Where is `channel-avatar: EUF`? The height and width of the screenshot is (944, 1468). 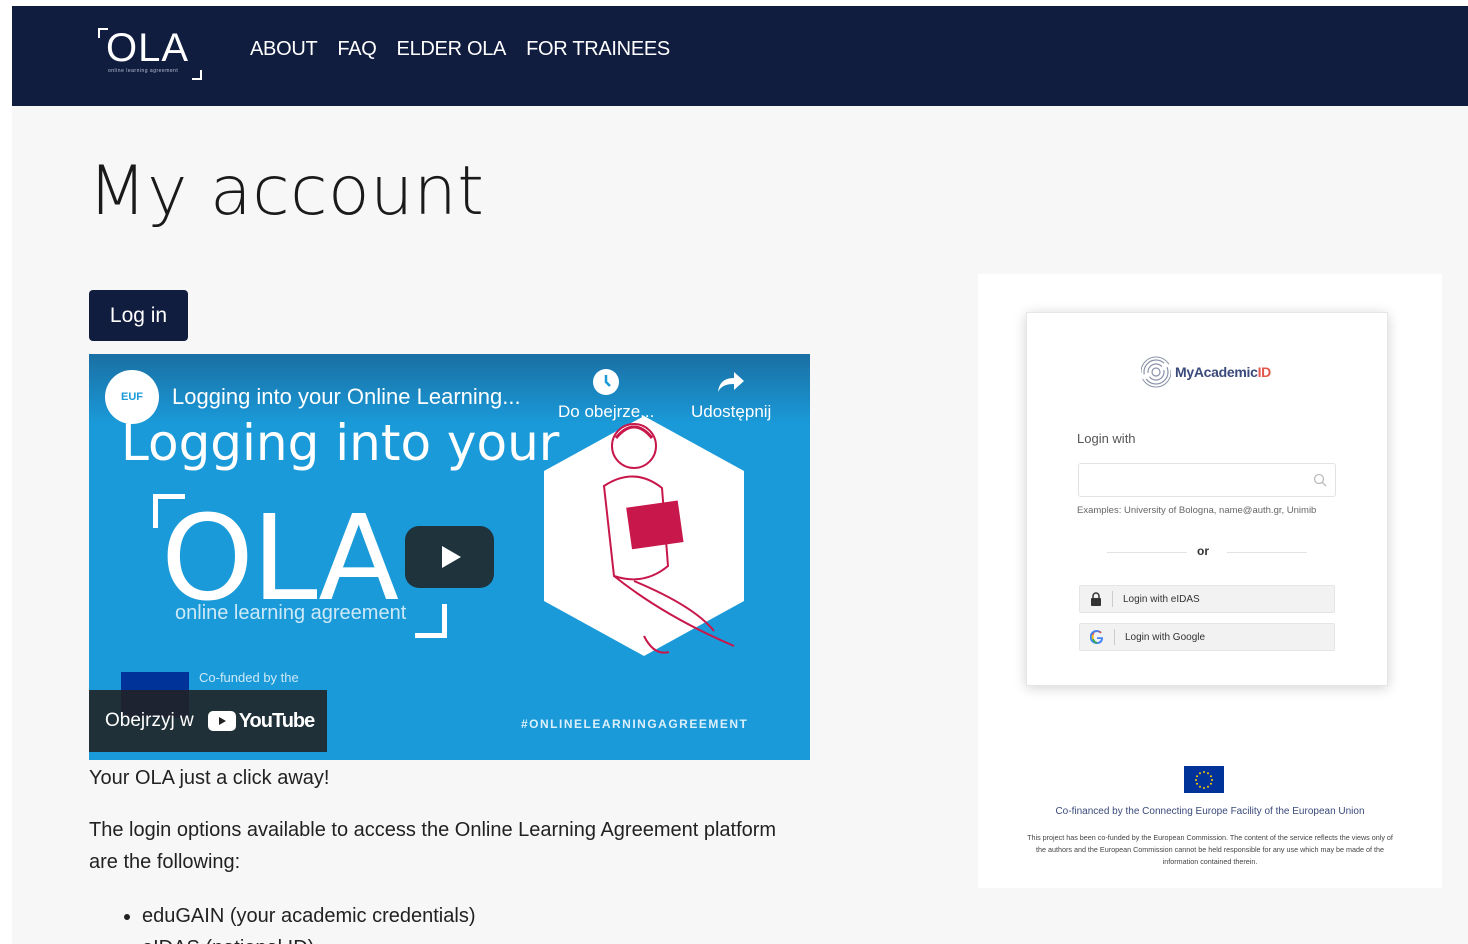
channel-avatar: EUF is located at coordinates (132, 397).